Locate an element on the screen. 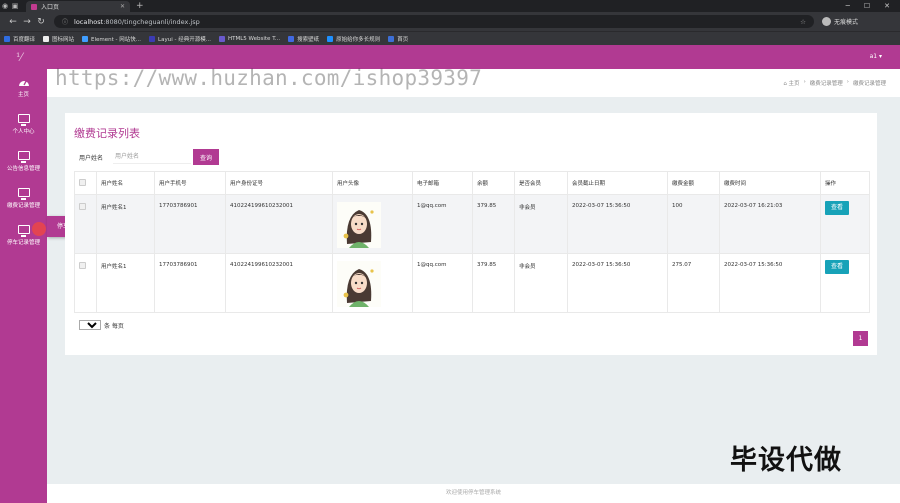  incognito-profile: 无痕模式 is located at coordinates (840, 21).